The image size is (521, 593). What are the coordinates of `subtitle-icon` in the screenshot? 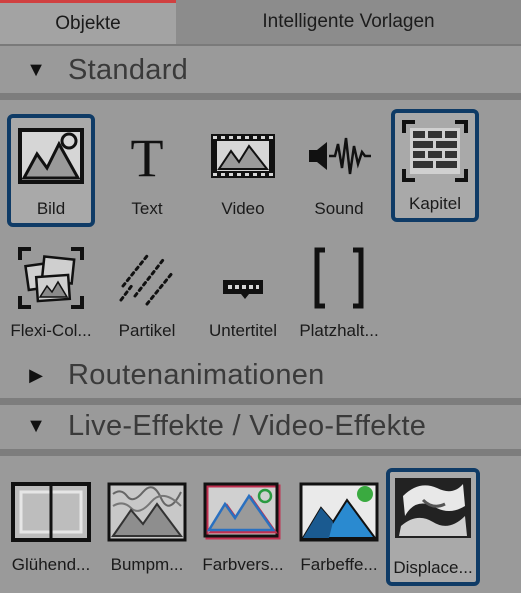 It's located at (243, 289).